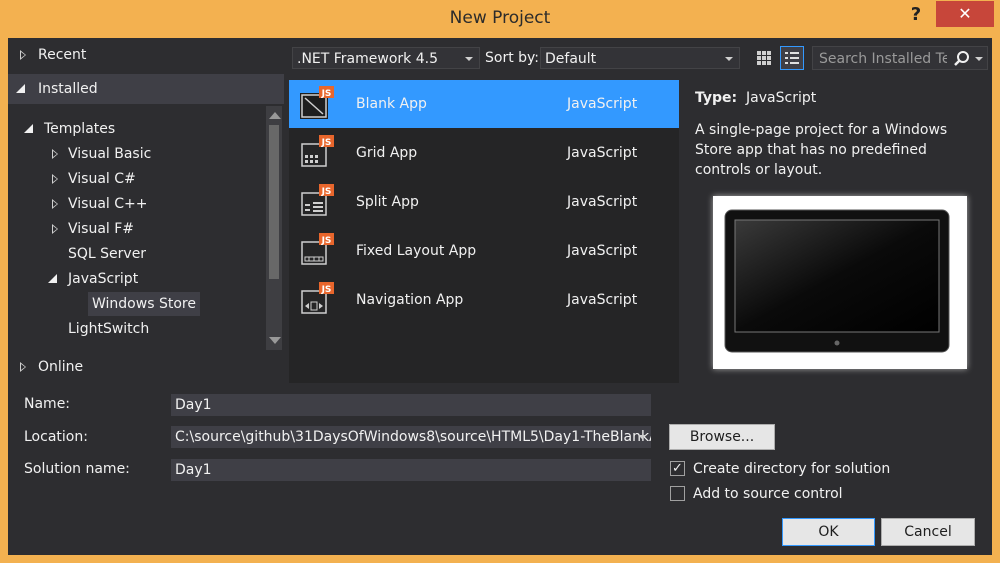 This screenshot has width=1000, height=563. I want to click on template-name: Blank App, so click(391, 104).